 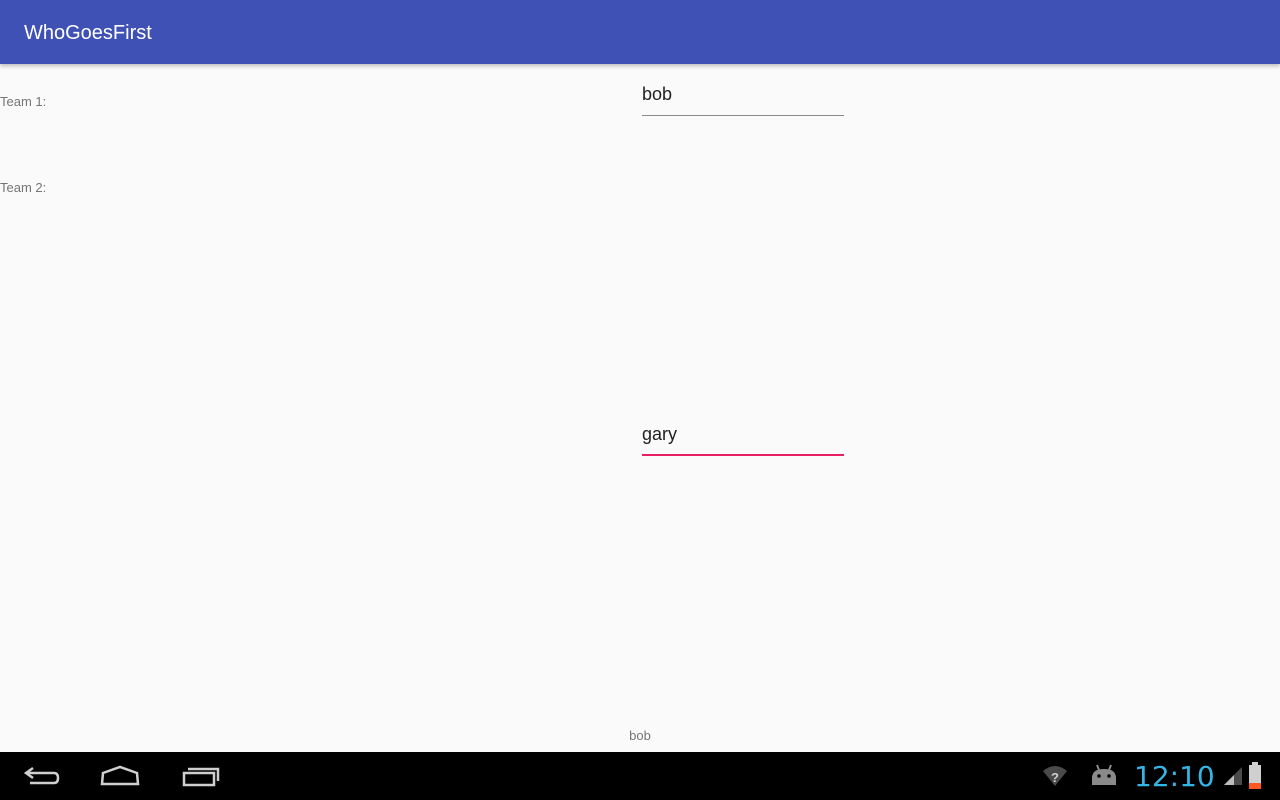 I want to click on back-button, so click(x=40, y=777).